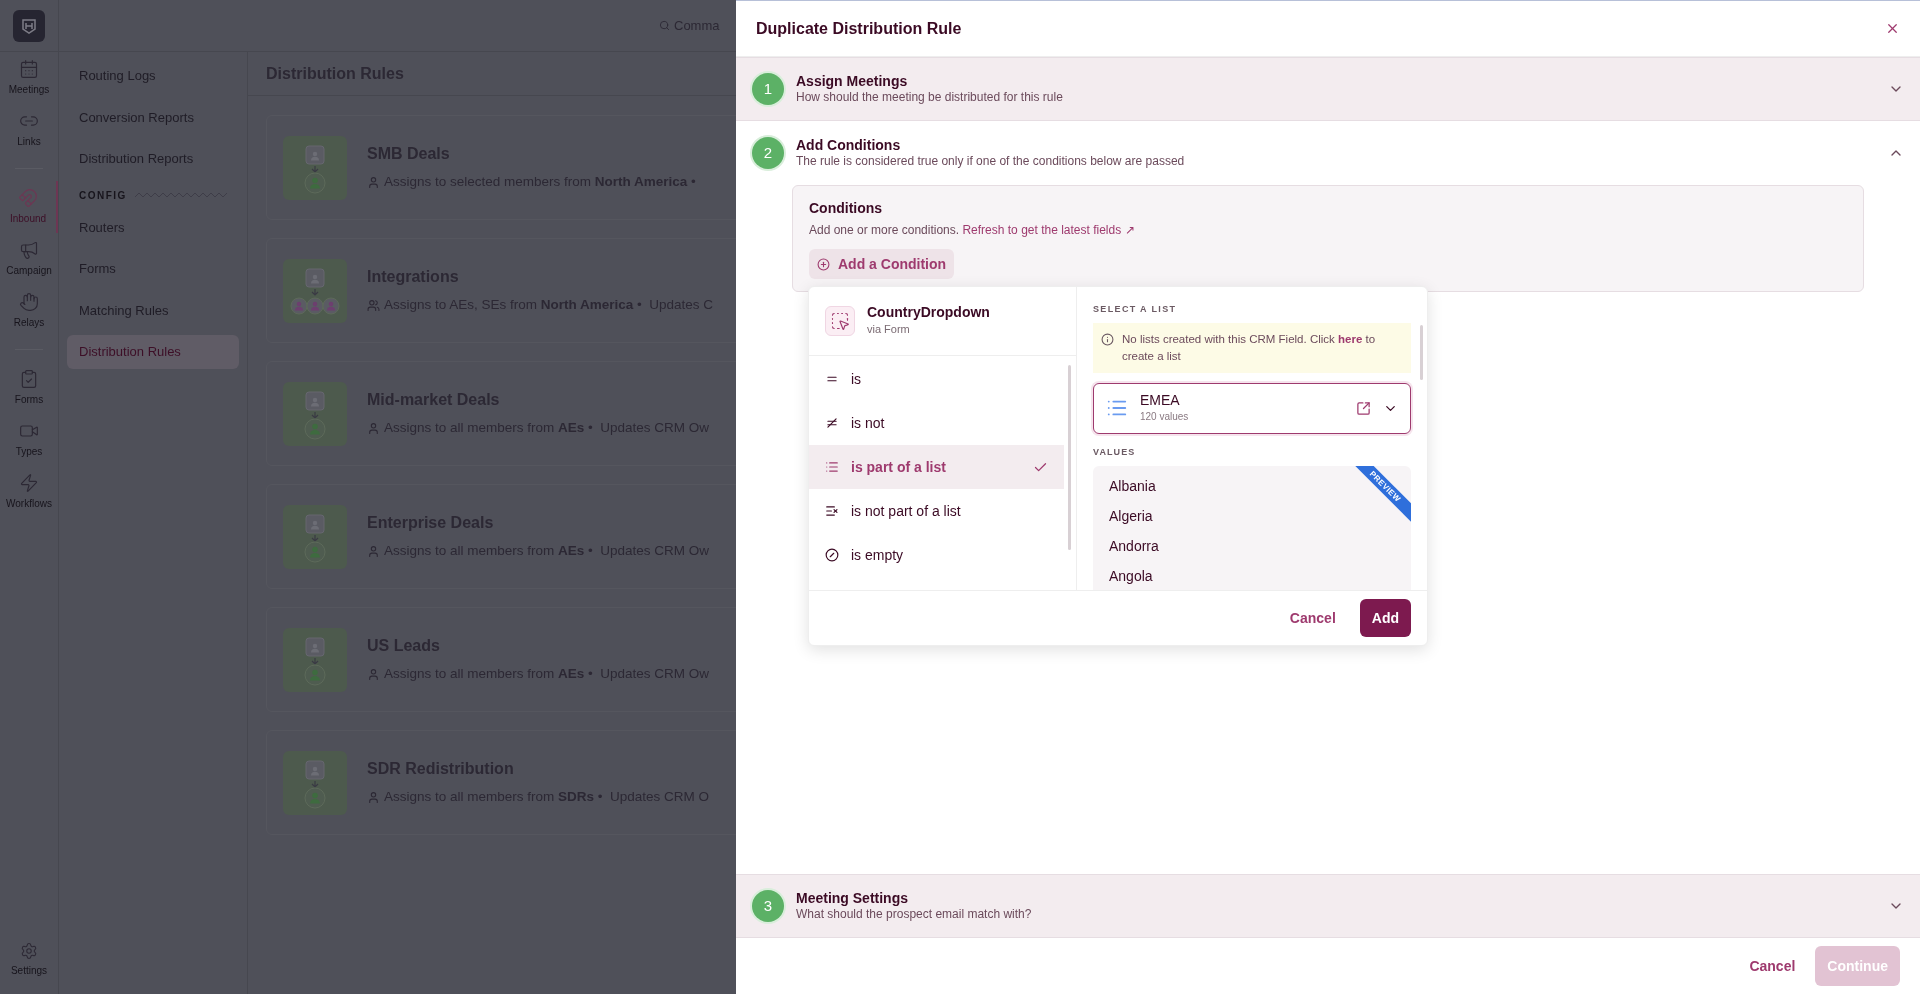 The image size is (1920, 994). Describe the element at coordinates (1132, 486) in the screenshot. I see `value-item: Albania` at that location.